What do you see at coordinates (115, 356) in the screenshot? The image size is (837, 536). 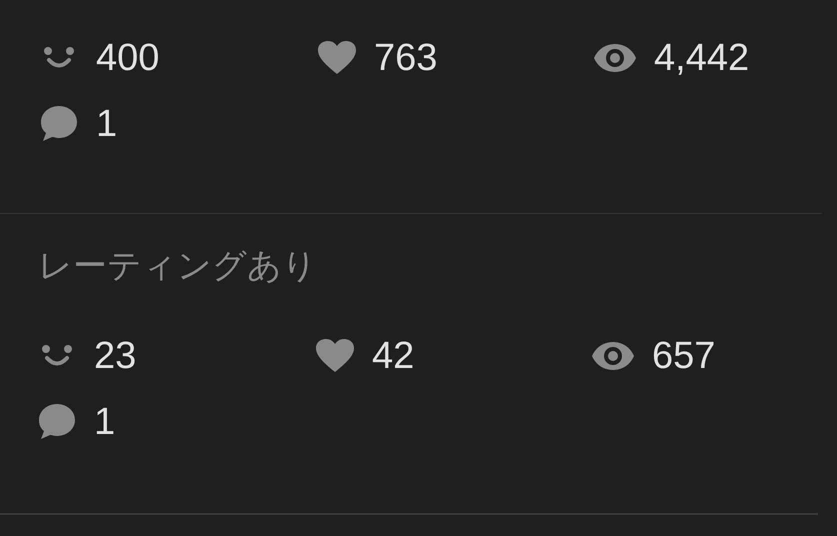 I see `stat-count: 23` at bounding box center [115, 356].